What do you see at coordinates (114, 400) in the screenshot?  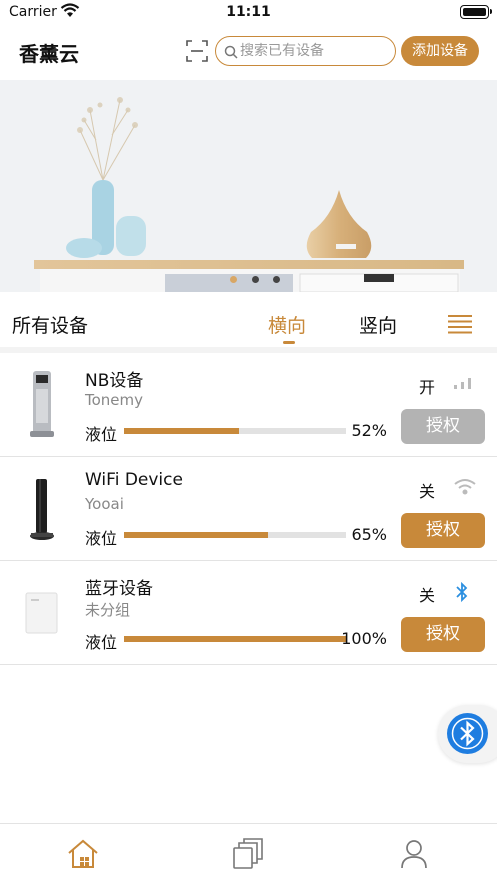 I see `device-group: Tonemy` at bounding box center [114, 400].